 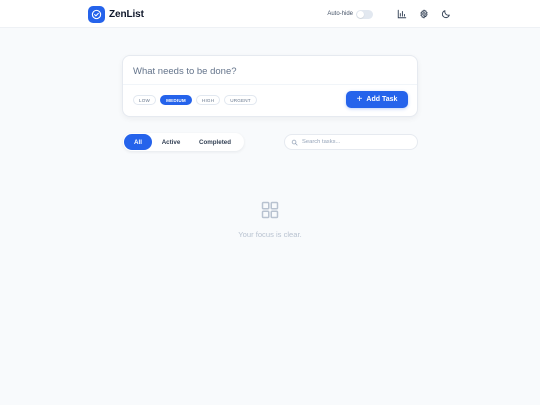 I want to click on priority-medium: MEDIUM, so click(x=176, y=100).